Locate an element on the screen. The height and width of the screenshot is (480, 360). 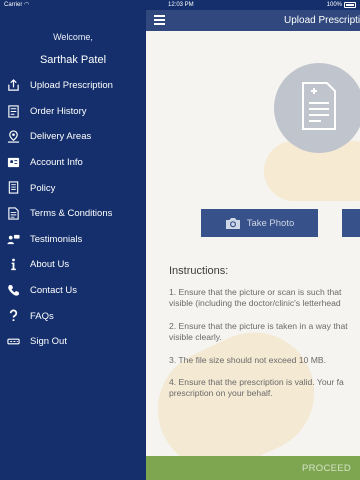
menu-item-label: Terms & Conditions is located at coordinates (71, 214).